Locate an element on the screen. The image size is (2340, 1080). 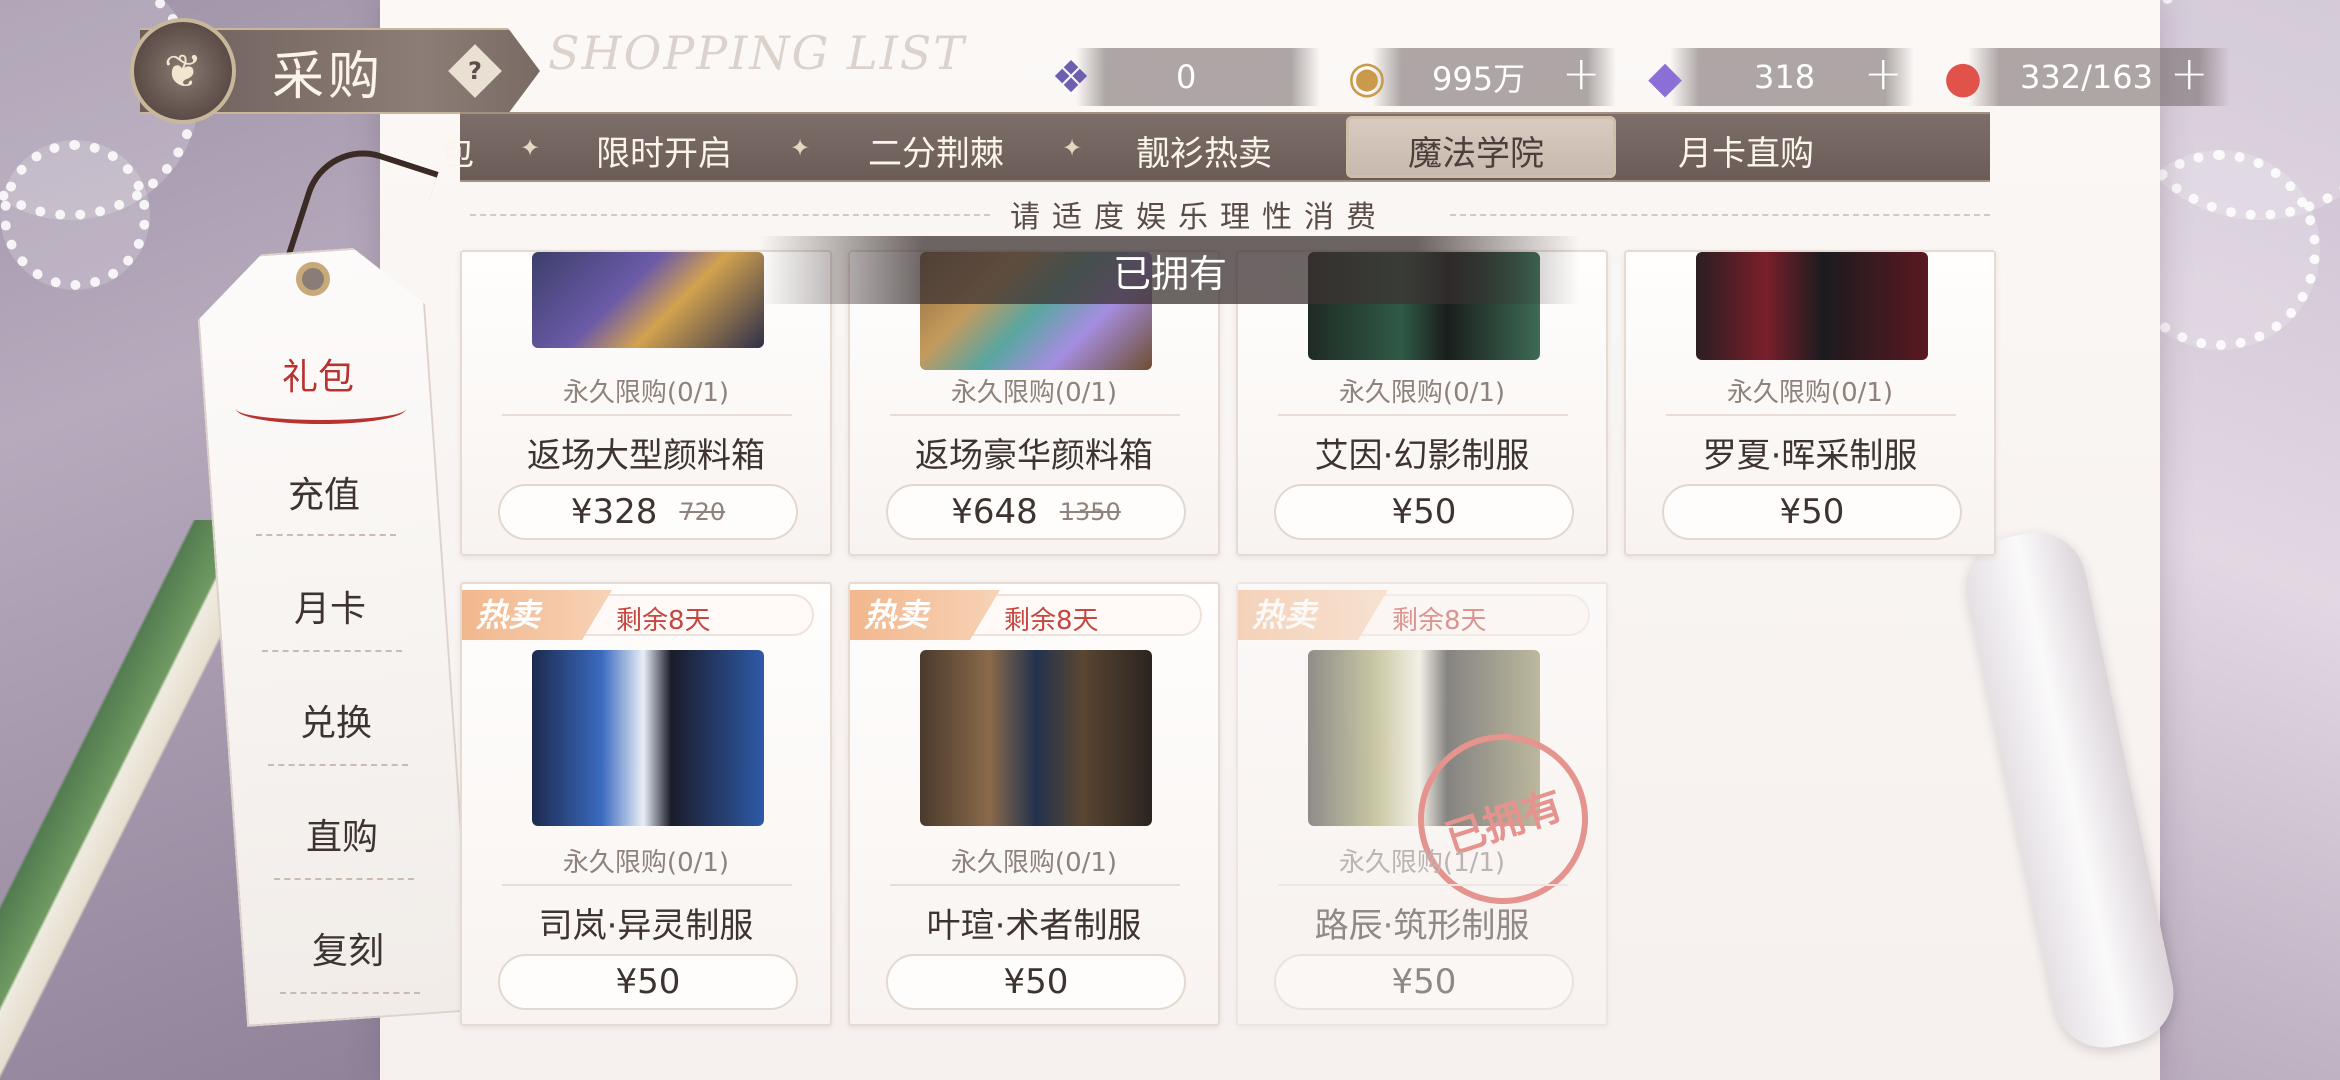
paint-box-image is located at coordinates (648, 300).